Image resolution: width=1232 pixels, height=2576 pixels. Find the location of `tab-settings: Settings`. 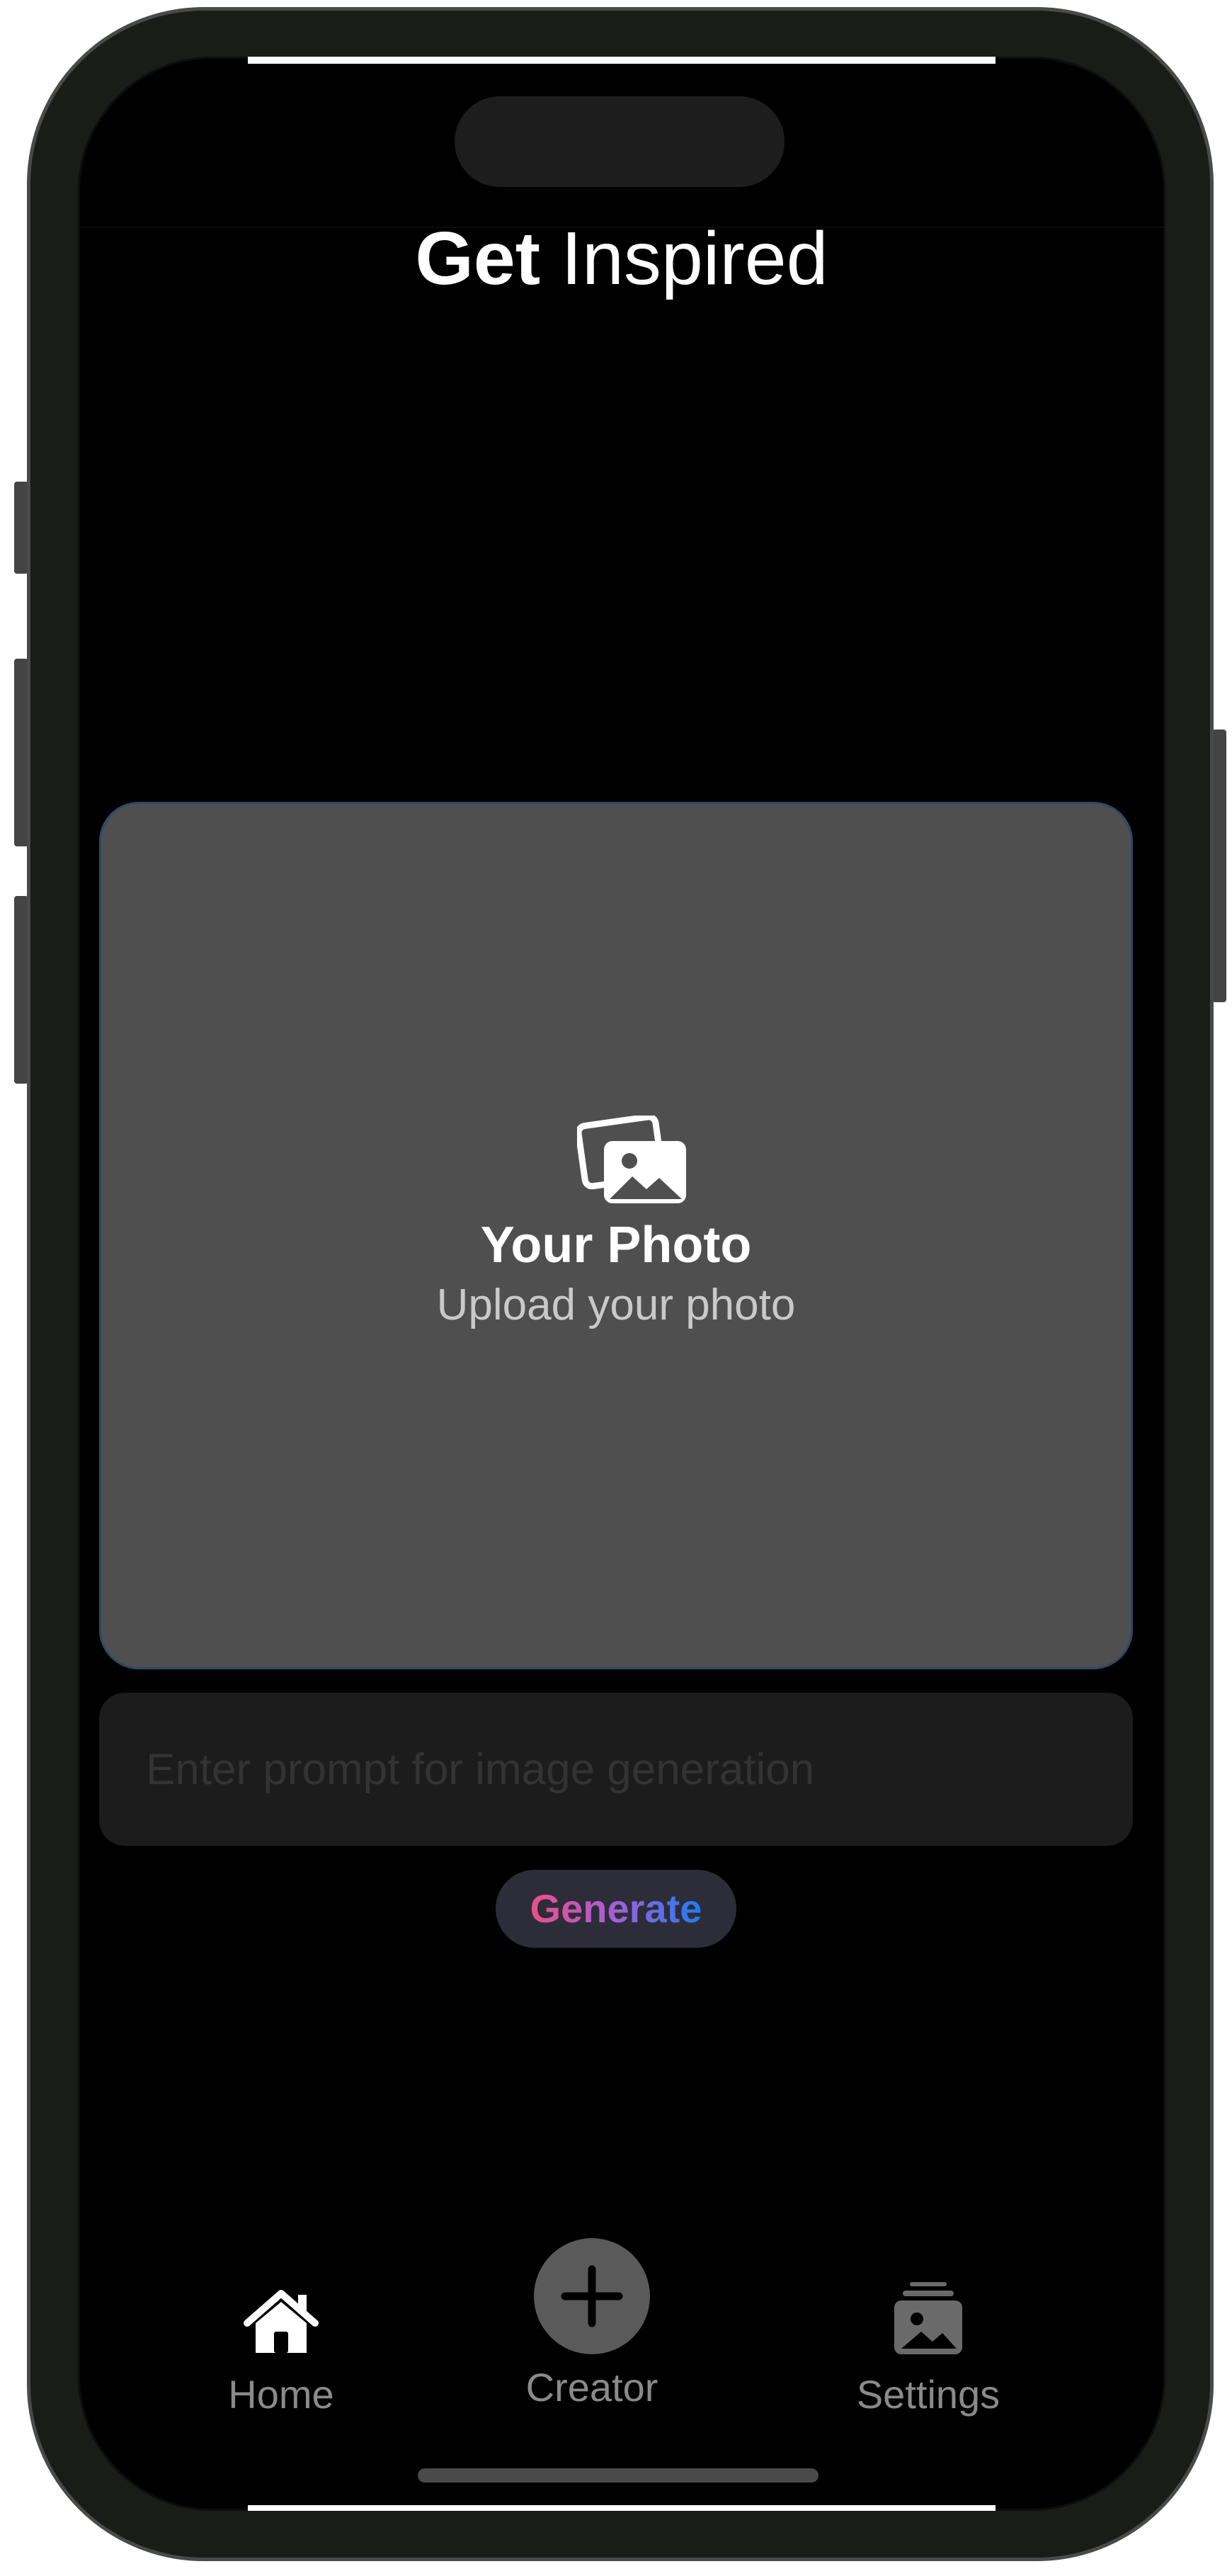

tab-settings: Settings is located at coordinates (928, 2350).